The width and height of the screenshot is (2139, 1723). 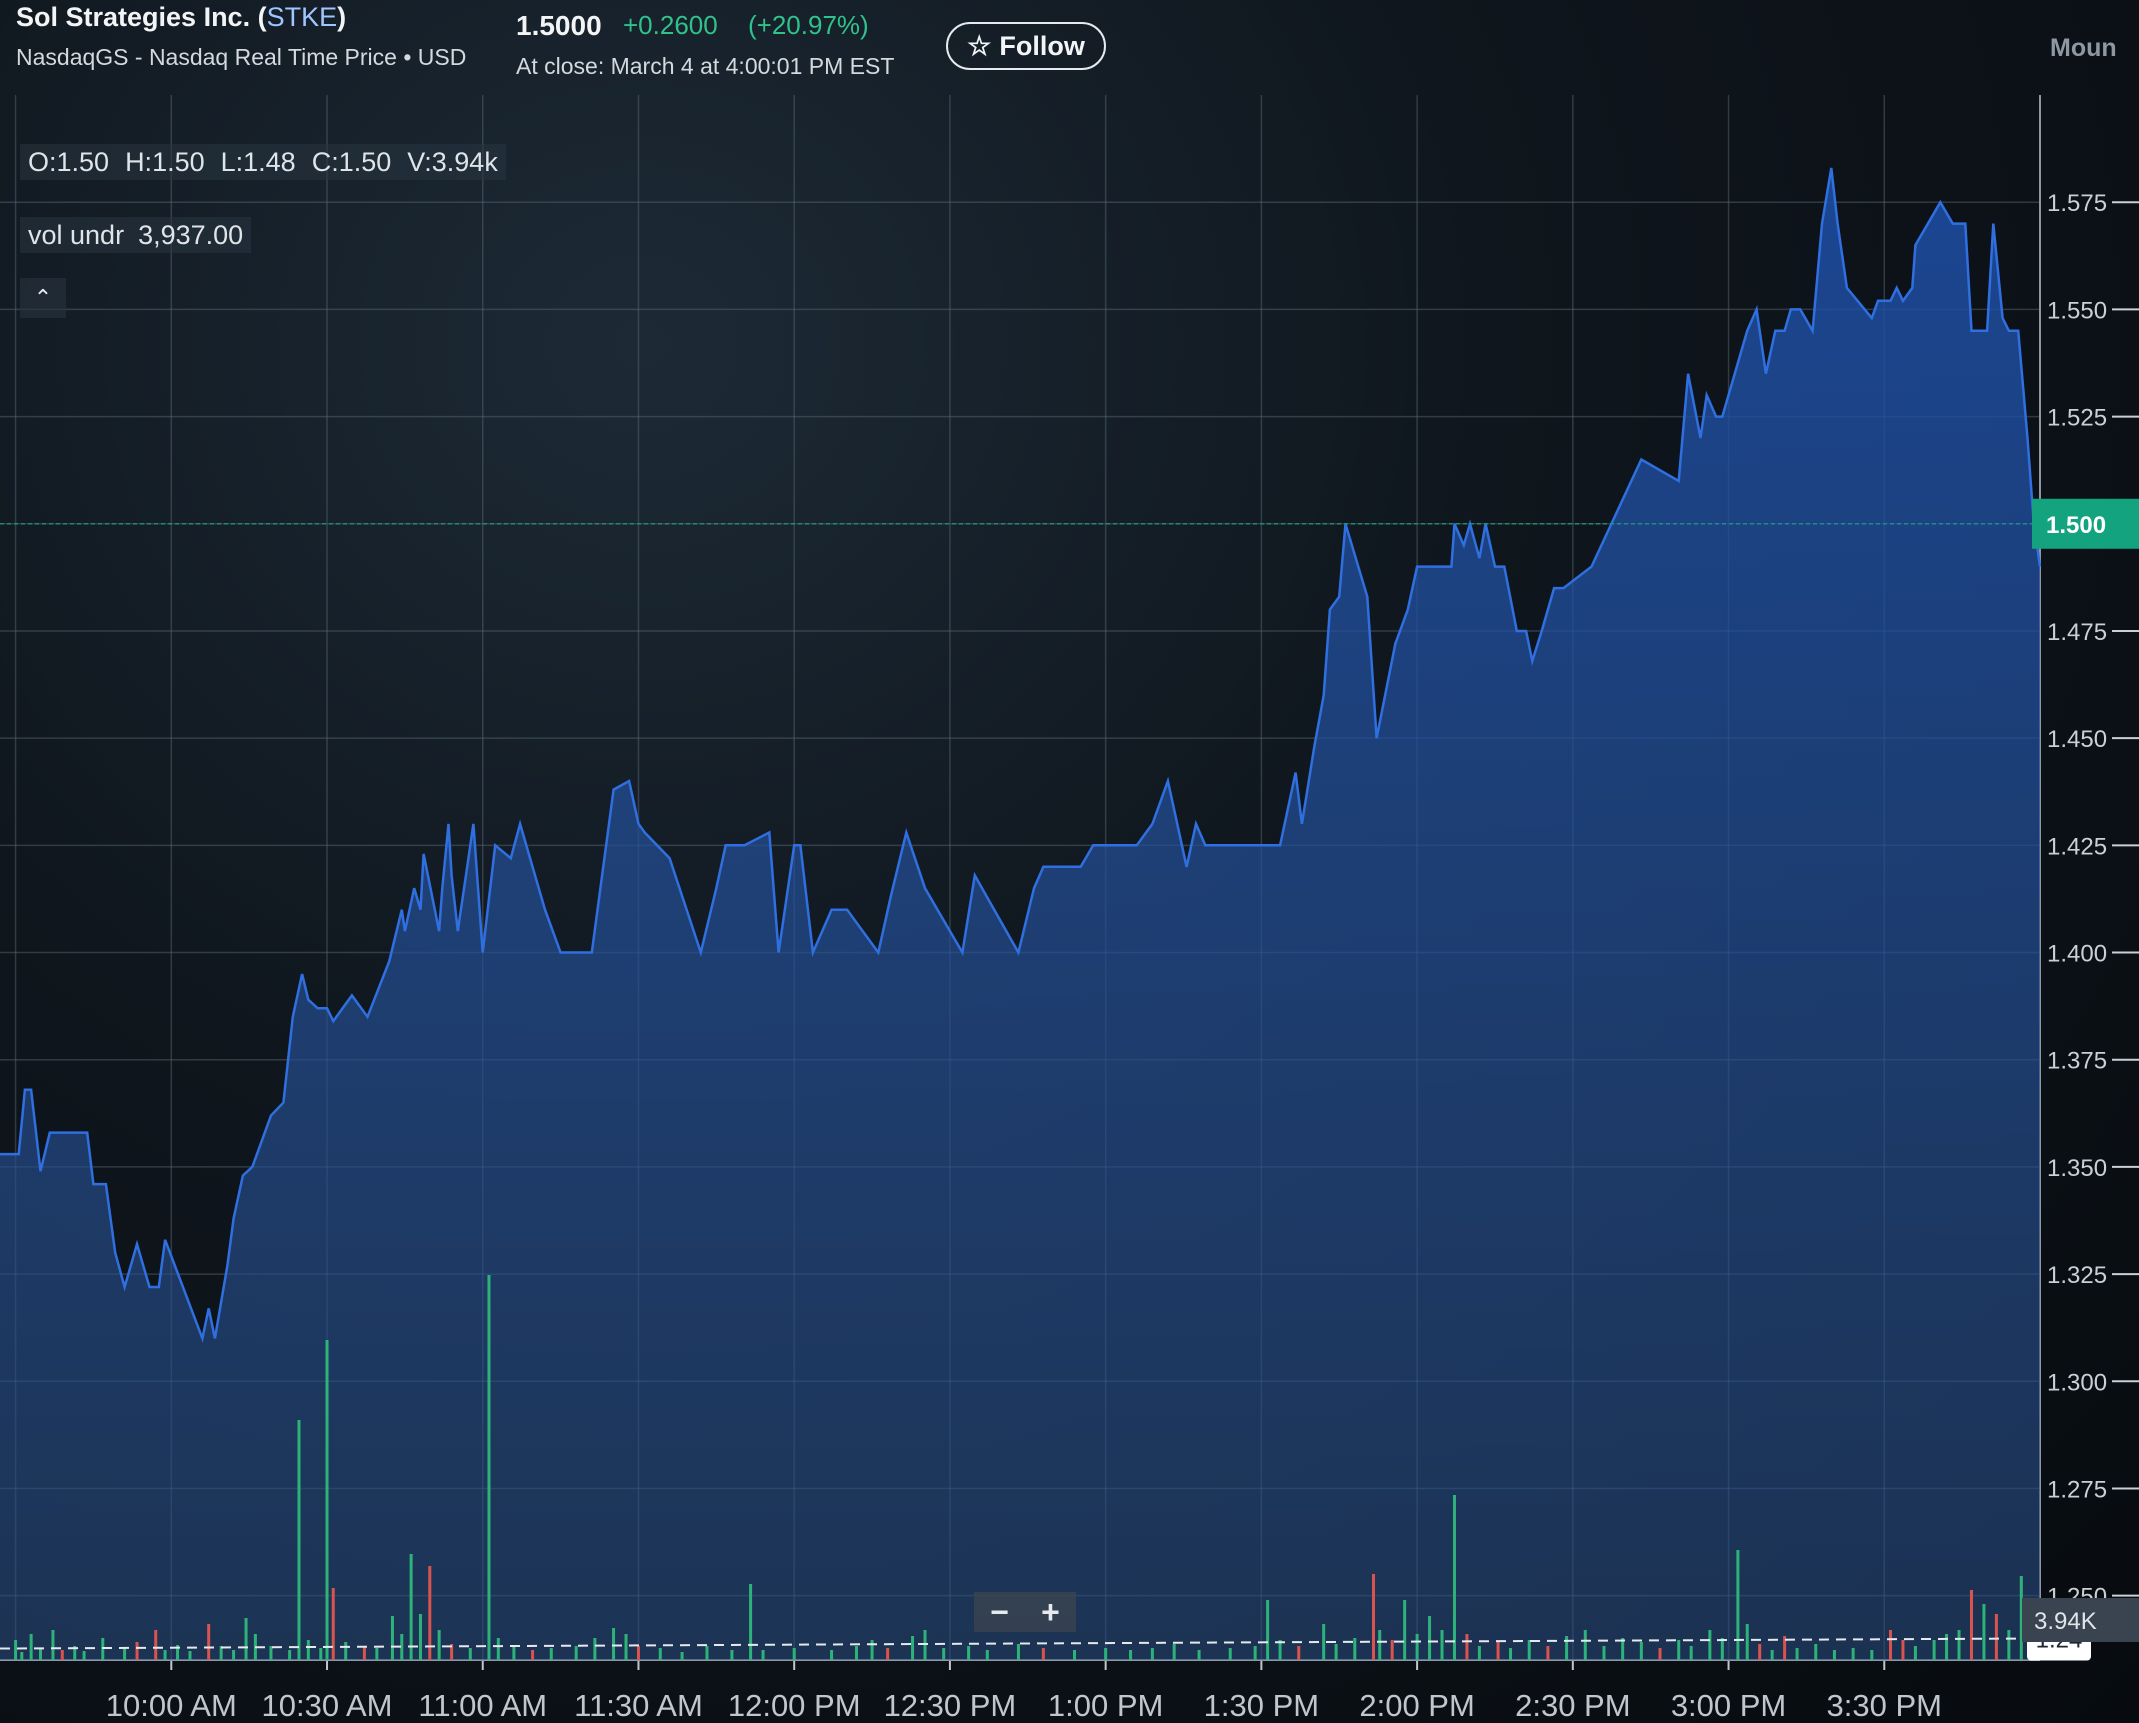 I want to click on chevron-up-icon: ⌃, so click(x=43, y=297).